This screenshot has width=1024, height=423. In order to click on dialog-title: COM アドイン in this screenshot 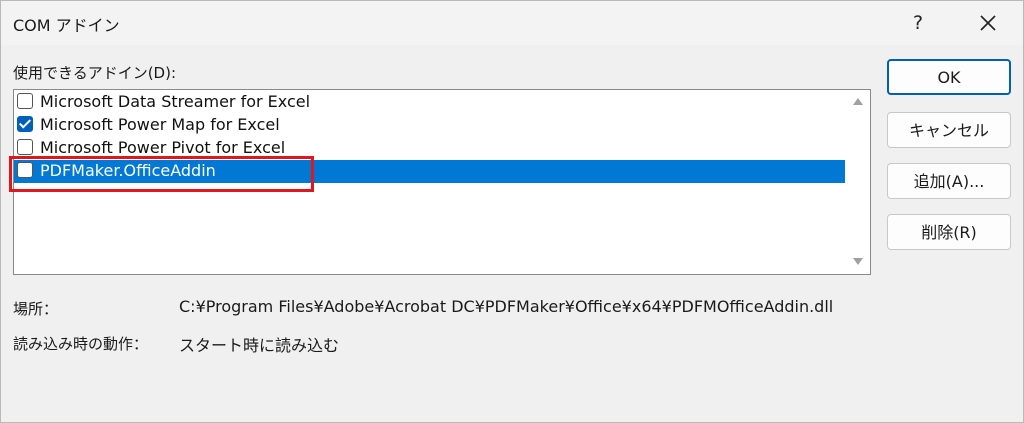, I will do `click(66, 25)`.